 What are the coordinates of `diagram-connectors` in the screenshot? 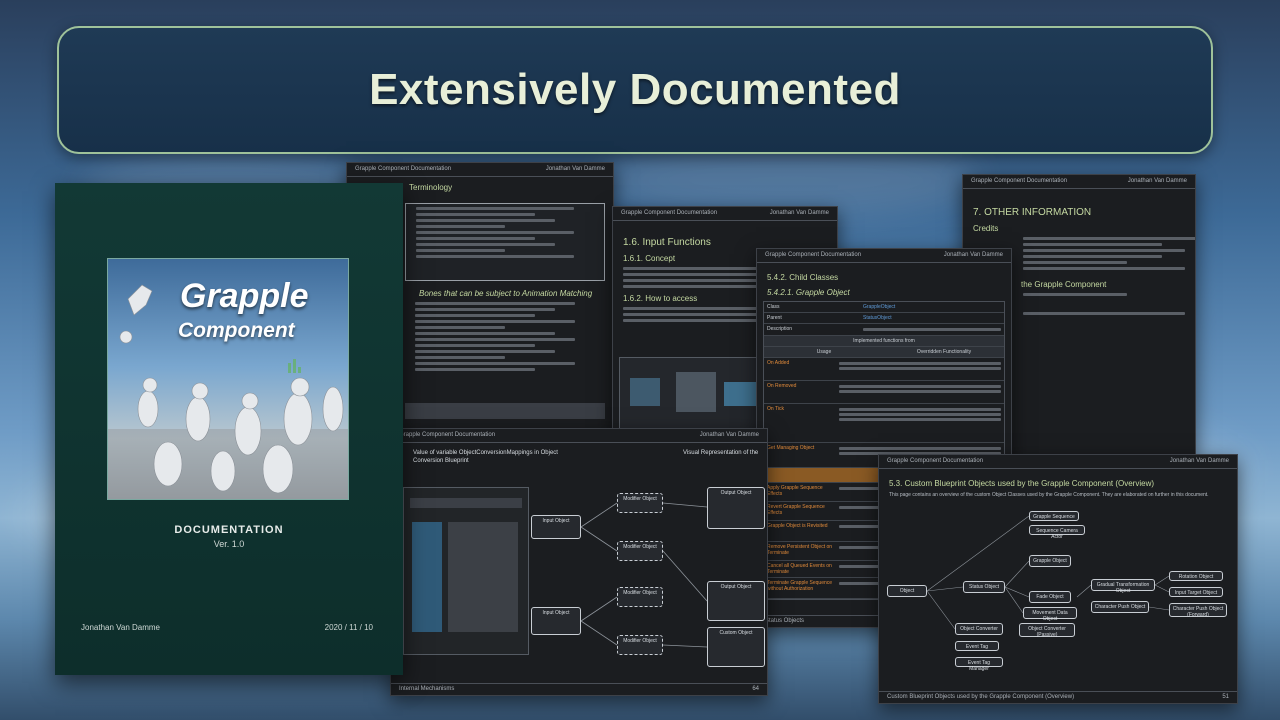 It's located at (644, 575).